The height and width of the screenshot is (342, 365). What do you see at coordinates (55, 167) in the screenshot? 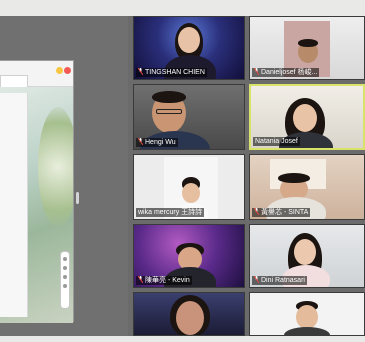
I see `shared-image` at bounding box center [55, 167].